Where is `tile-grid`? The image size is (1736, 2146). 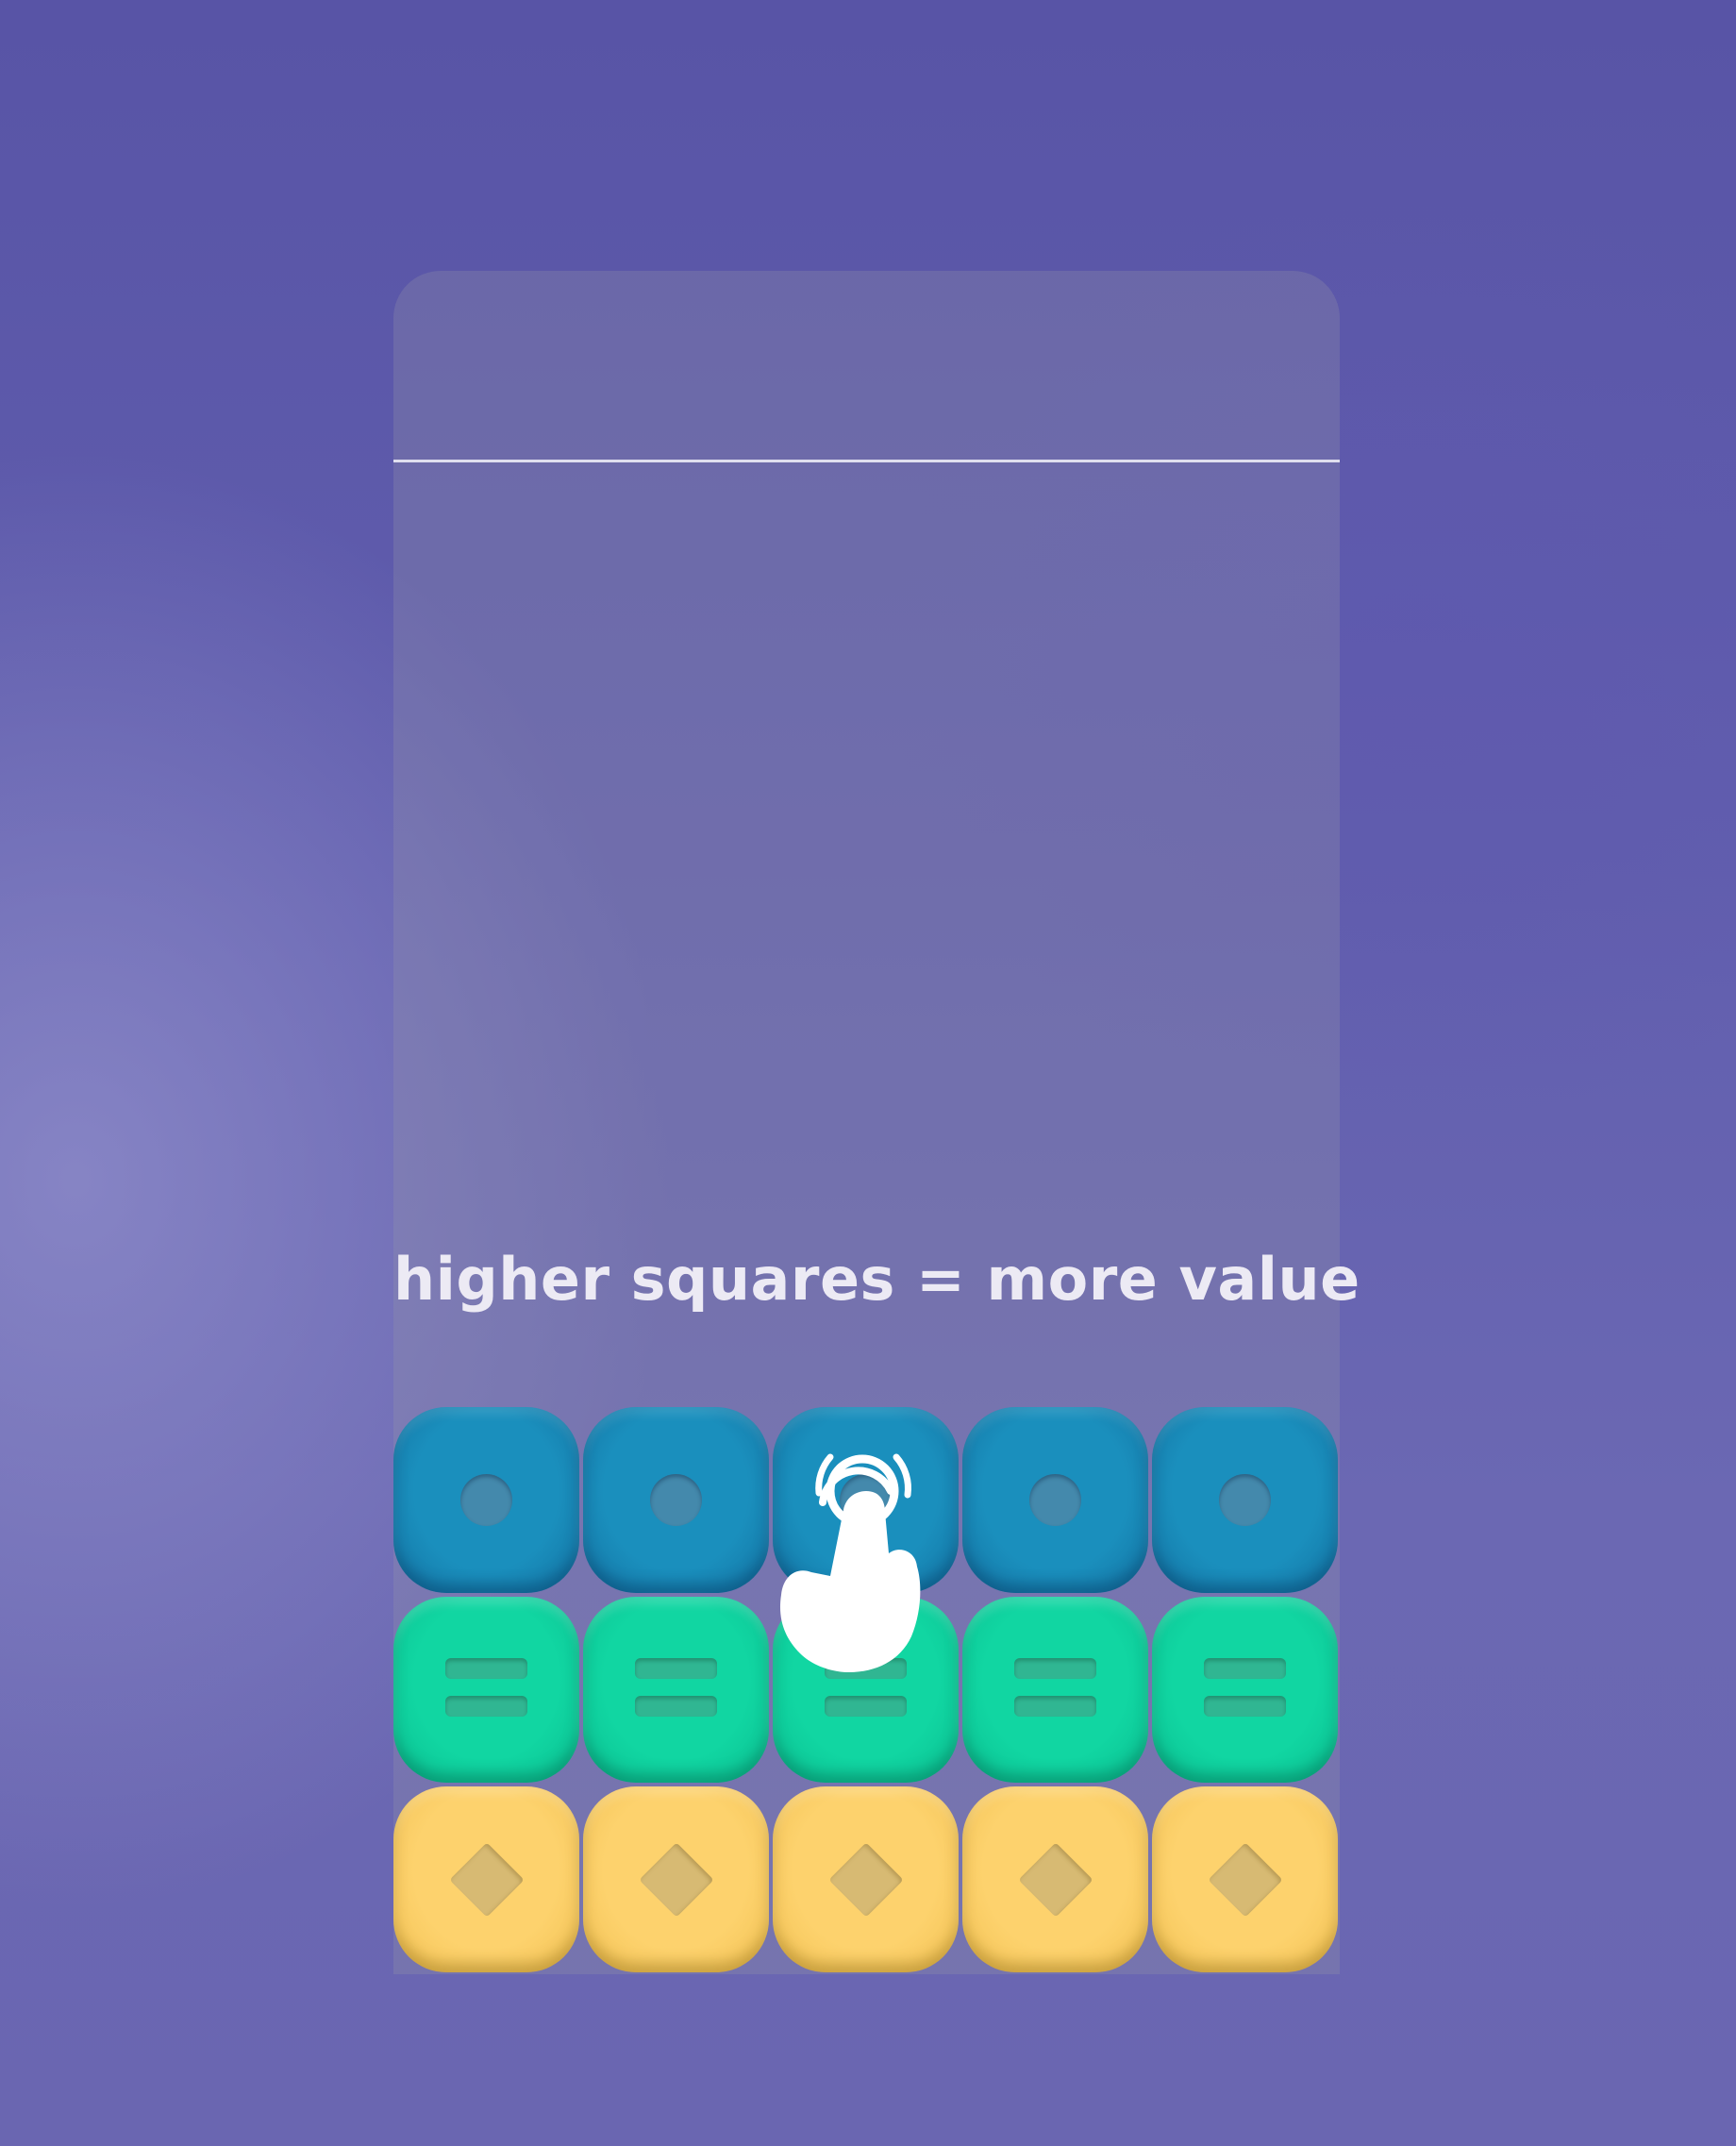
tile-grid is located at coordinates (866, 1690).